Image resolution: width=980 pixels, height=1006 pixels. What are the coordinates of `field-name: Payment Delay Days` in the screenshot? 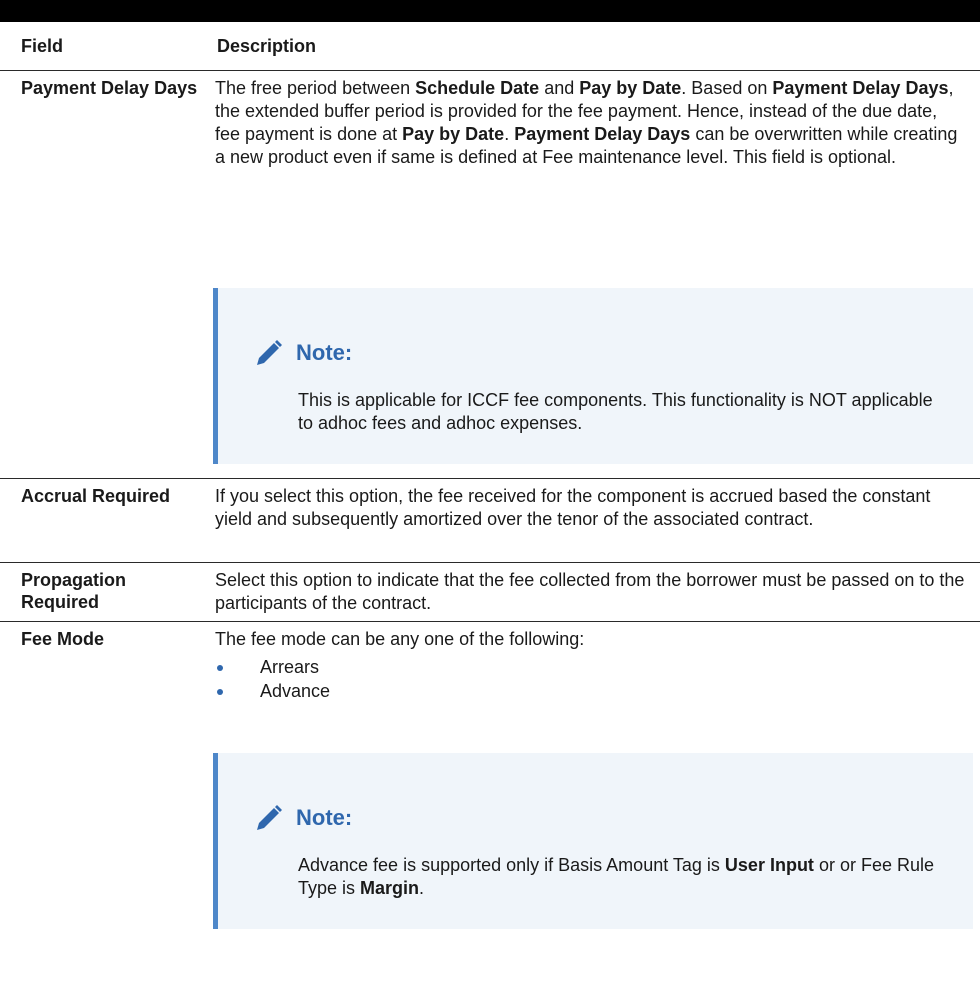 It's located at (109, 88).